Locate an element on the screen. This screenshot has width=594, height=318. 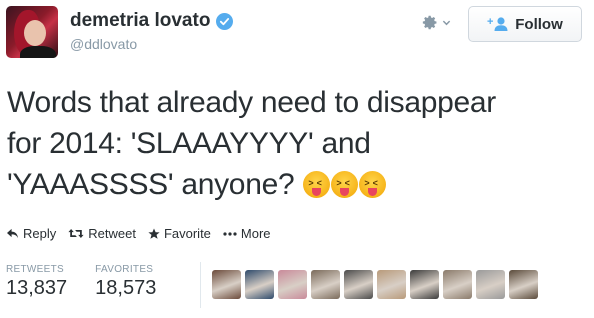
more-dots-icon is located at coordinates (230, 233).